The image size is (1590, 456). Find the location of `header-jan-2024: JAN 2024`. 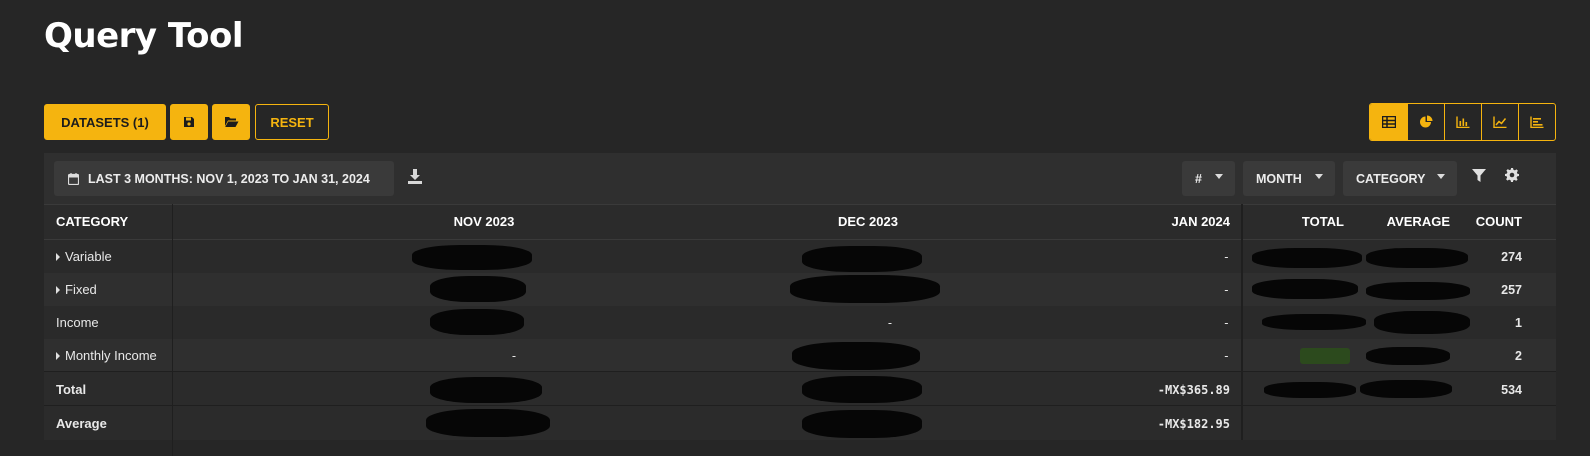

header-jan-2024: JAN 2024 is located at coordinates (1192, 221).